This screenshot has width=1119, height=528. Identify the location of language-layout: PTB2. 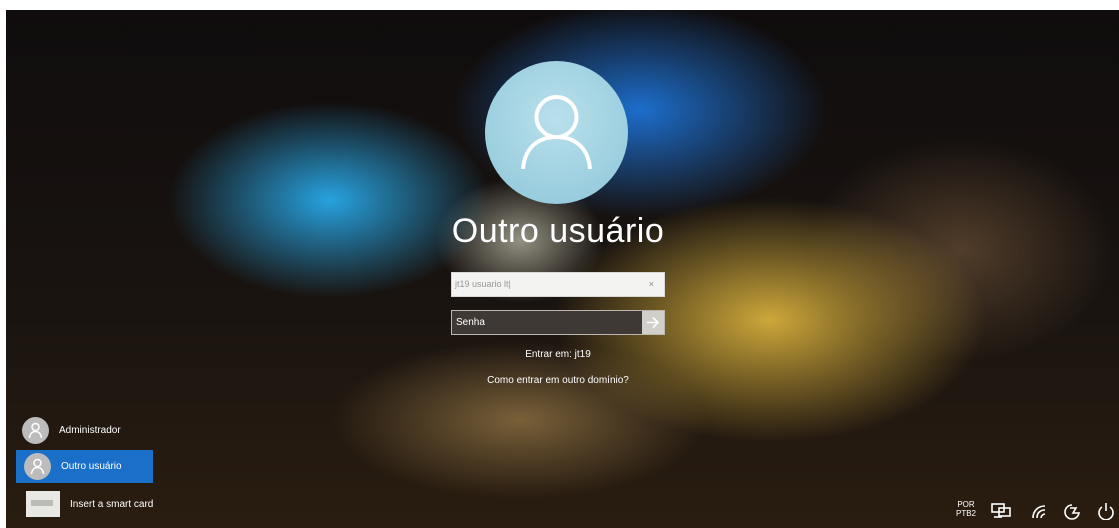
(966, 513).